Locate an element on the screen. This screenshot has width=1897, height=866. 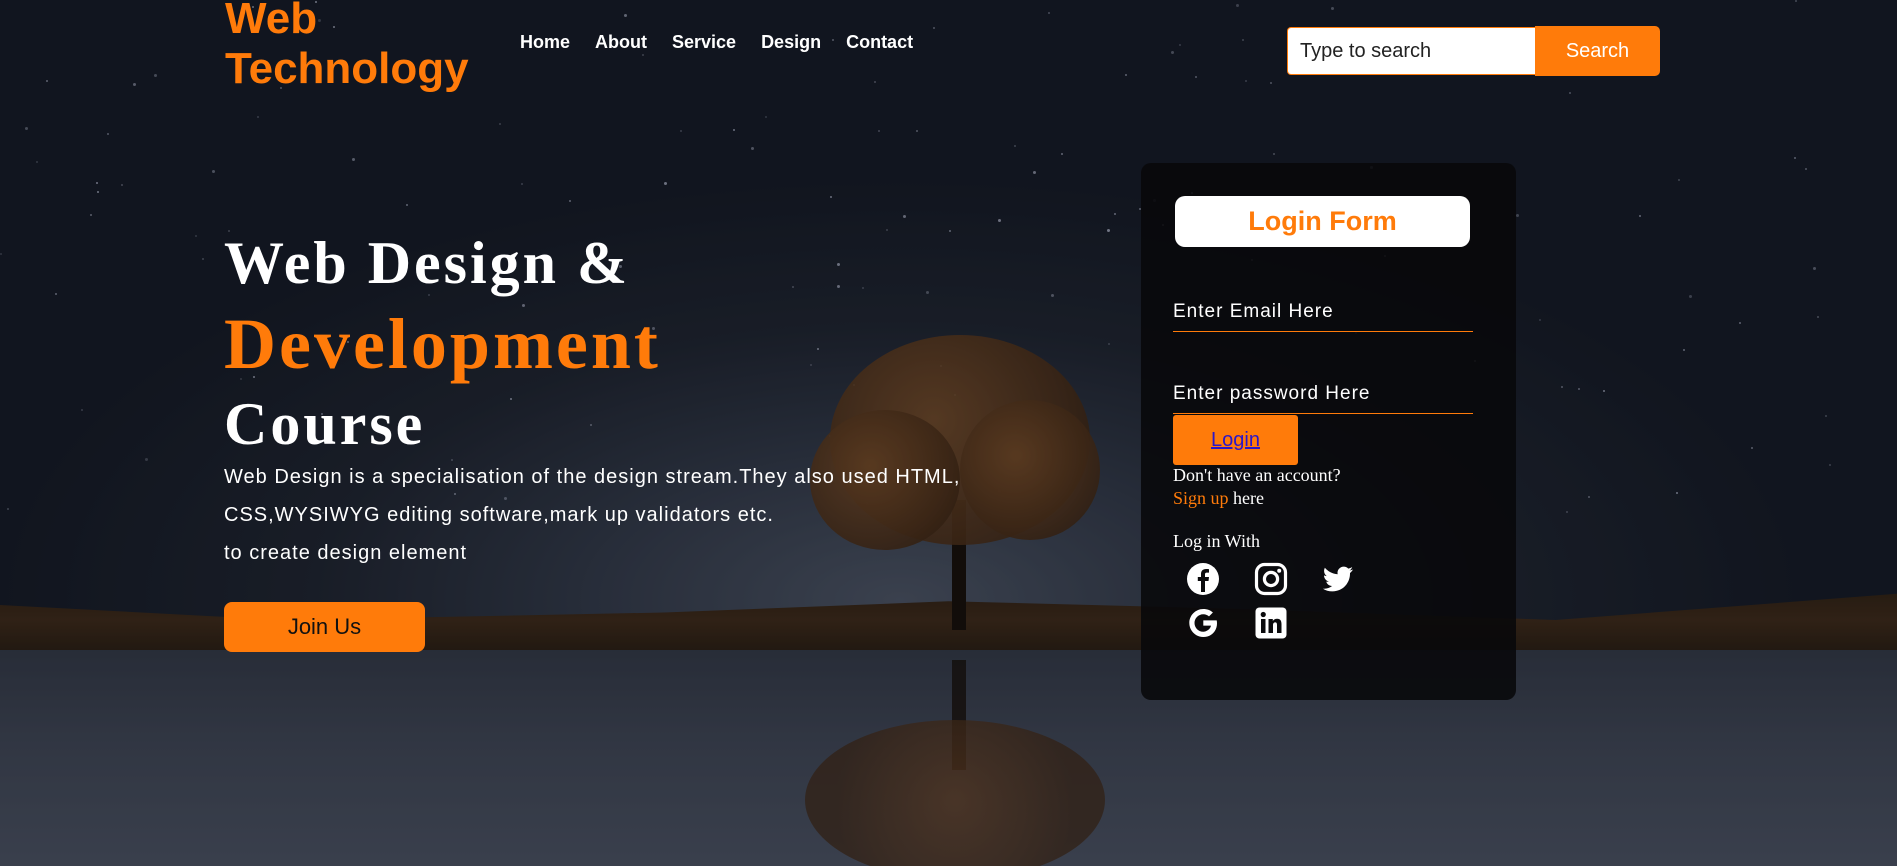
main-nav: Home About Service Design Contact is located at coordinates (729, 42).